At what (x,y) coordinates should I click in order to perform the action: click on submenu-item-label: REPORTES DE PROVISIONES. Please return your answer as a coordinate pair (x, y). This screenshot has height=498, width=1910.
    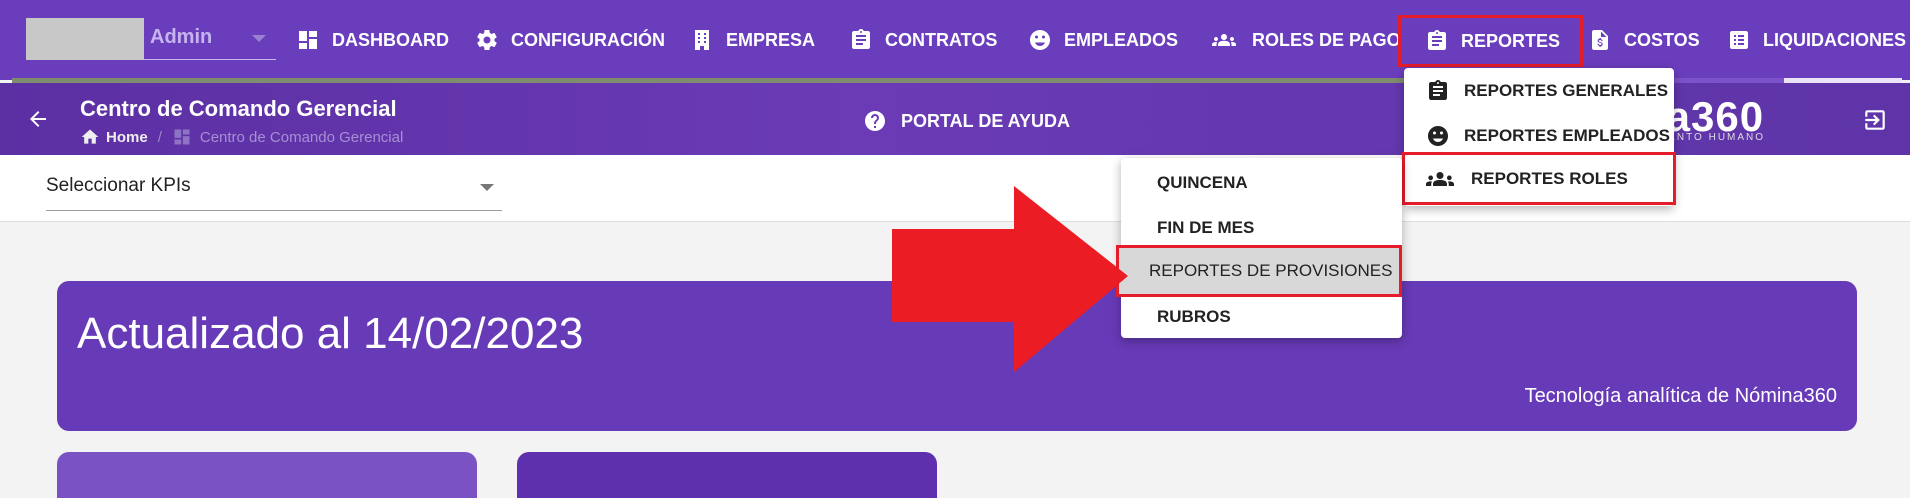
    Looking at the image, I should click on (1271, 270).